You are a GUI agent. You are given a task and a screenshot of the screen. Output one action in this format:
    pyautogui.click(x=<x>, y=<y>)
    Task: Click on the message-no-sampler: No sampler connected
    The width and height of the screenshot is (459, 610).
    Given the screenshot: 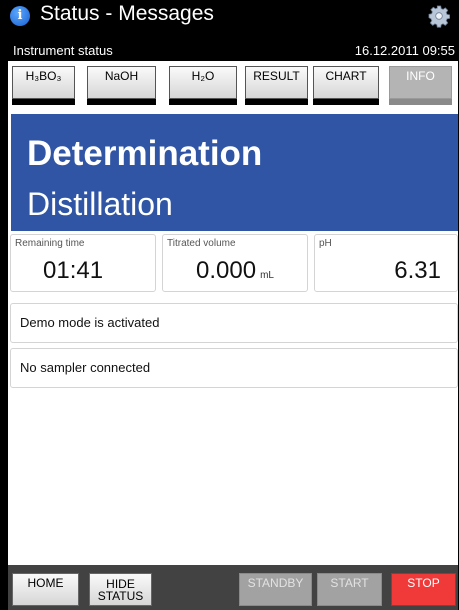 What is the action you would take?
    pyautogui.click(x=234, y=368)
    